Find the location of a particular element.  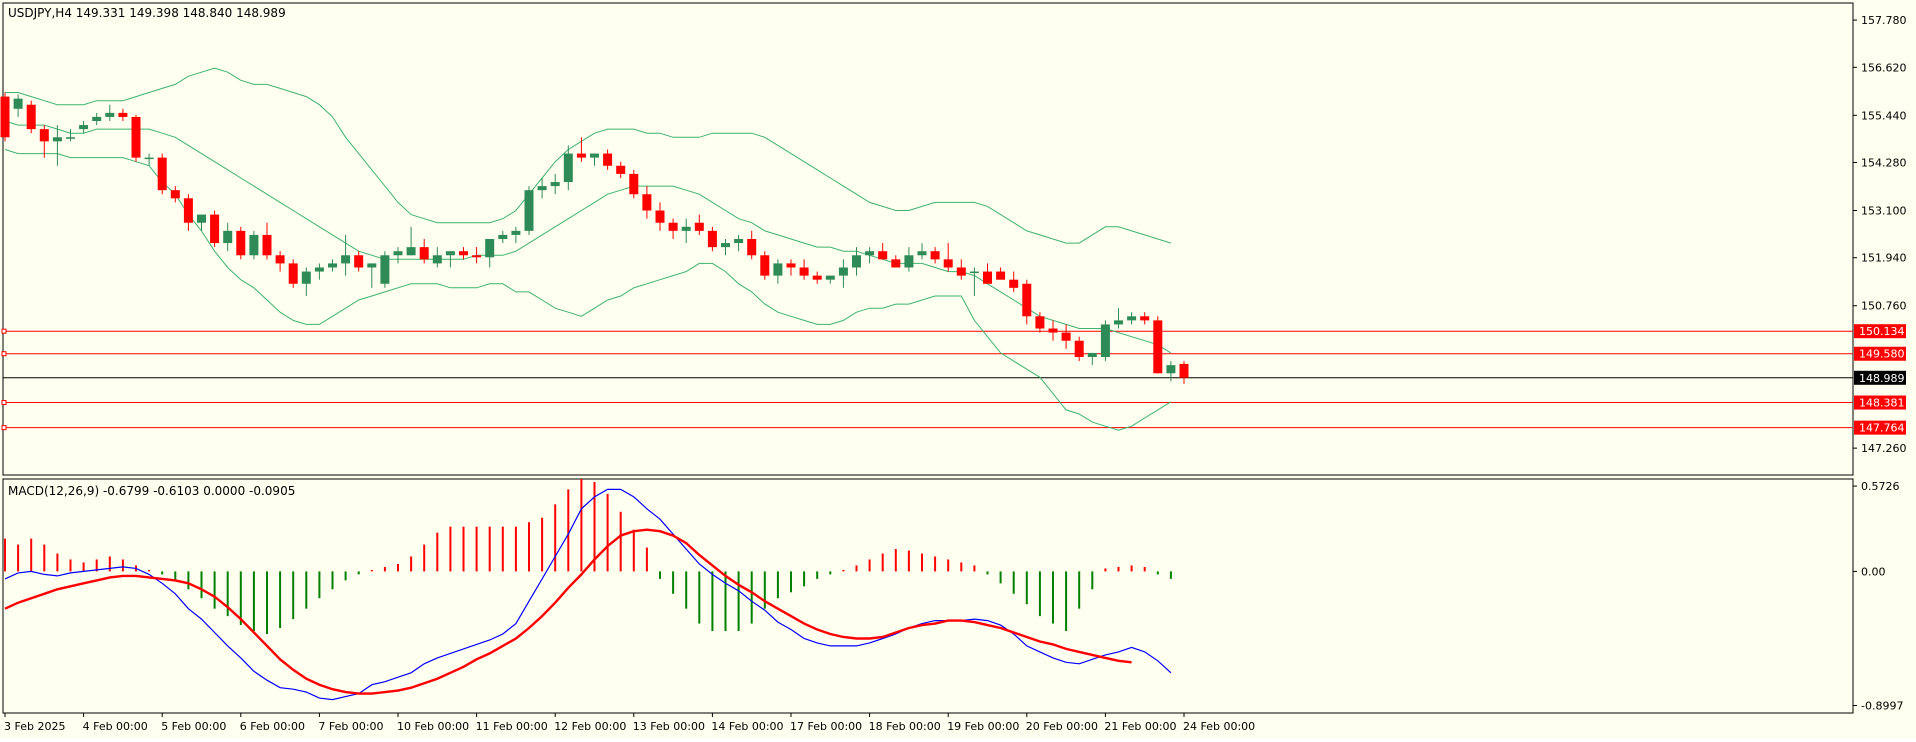

x-tick-label: 10 Feb 00:00 is located at coordinates (433, 726).